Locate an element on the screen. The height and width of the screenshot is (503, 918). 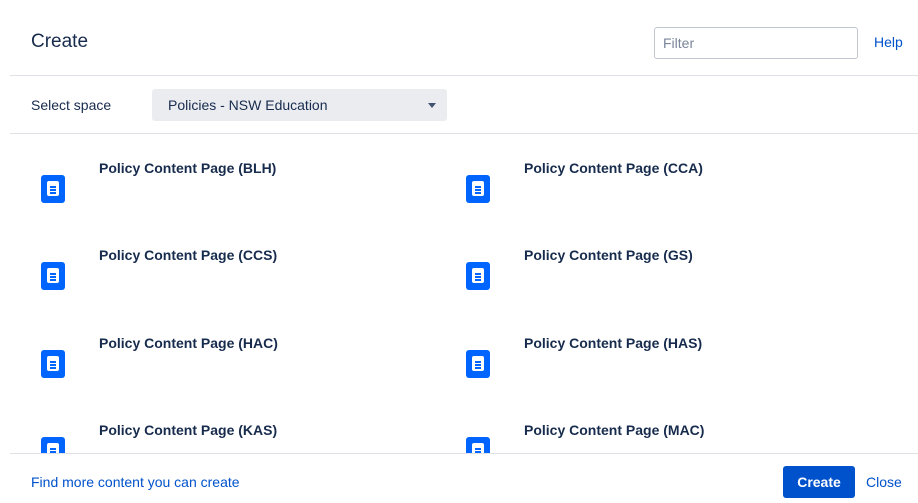
space-selector-row: Select space Policies - NSW Education is located at coordinates (464, 105).